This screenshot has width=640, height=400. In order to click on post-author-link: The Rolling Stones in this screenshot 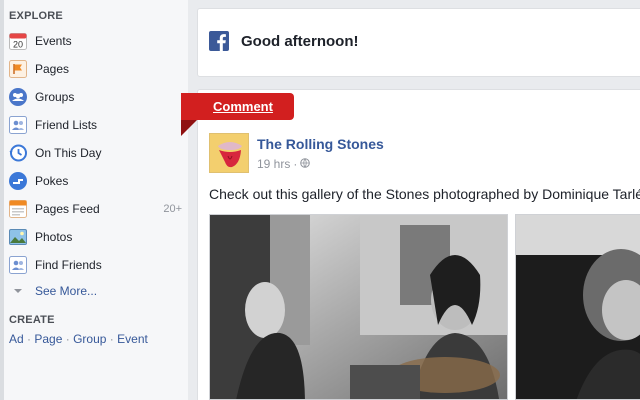, I will do `click(320, 144)`.